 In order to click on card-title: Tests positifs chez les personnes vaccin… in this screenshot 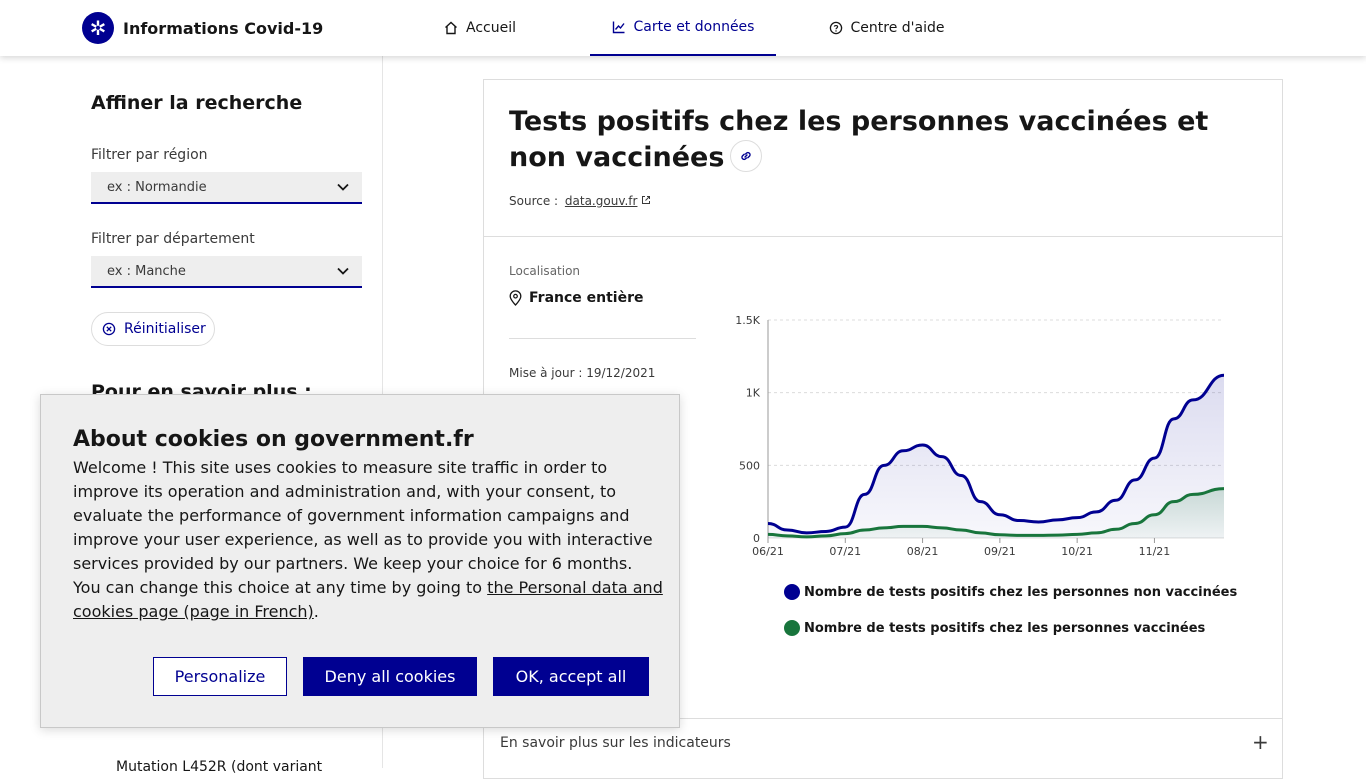, I will do `click(859, 140)`.